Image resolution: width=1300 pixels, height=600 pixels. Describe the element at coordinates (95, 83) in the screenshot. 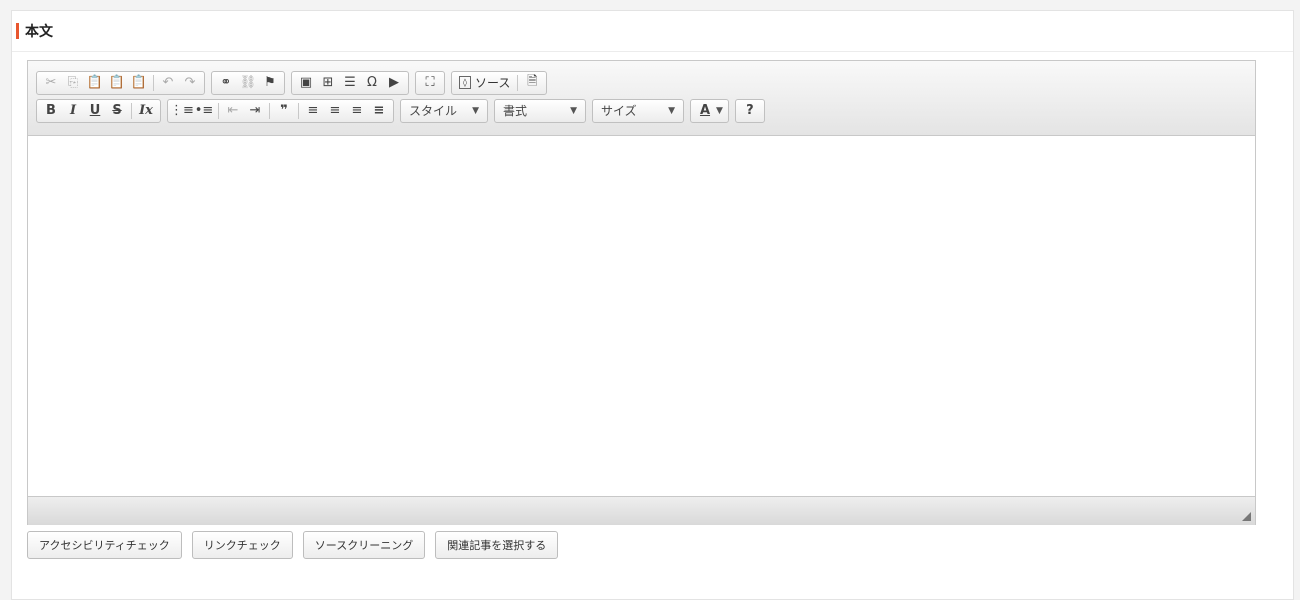

I see `paste-icon: 📋` at that location.